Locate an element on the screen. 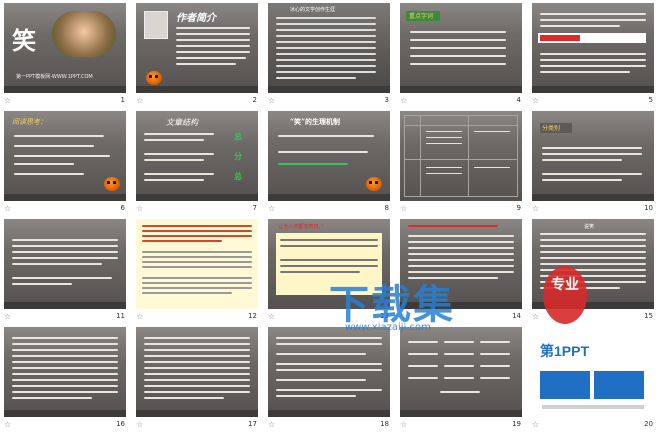 The image size is (660, 432). slide-thumb-16: ☆ 16 is located at coordinates (66, 378).